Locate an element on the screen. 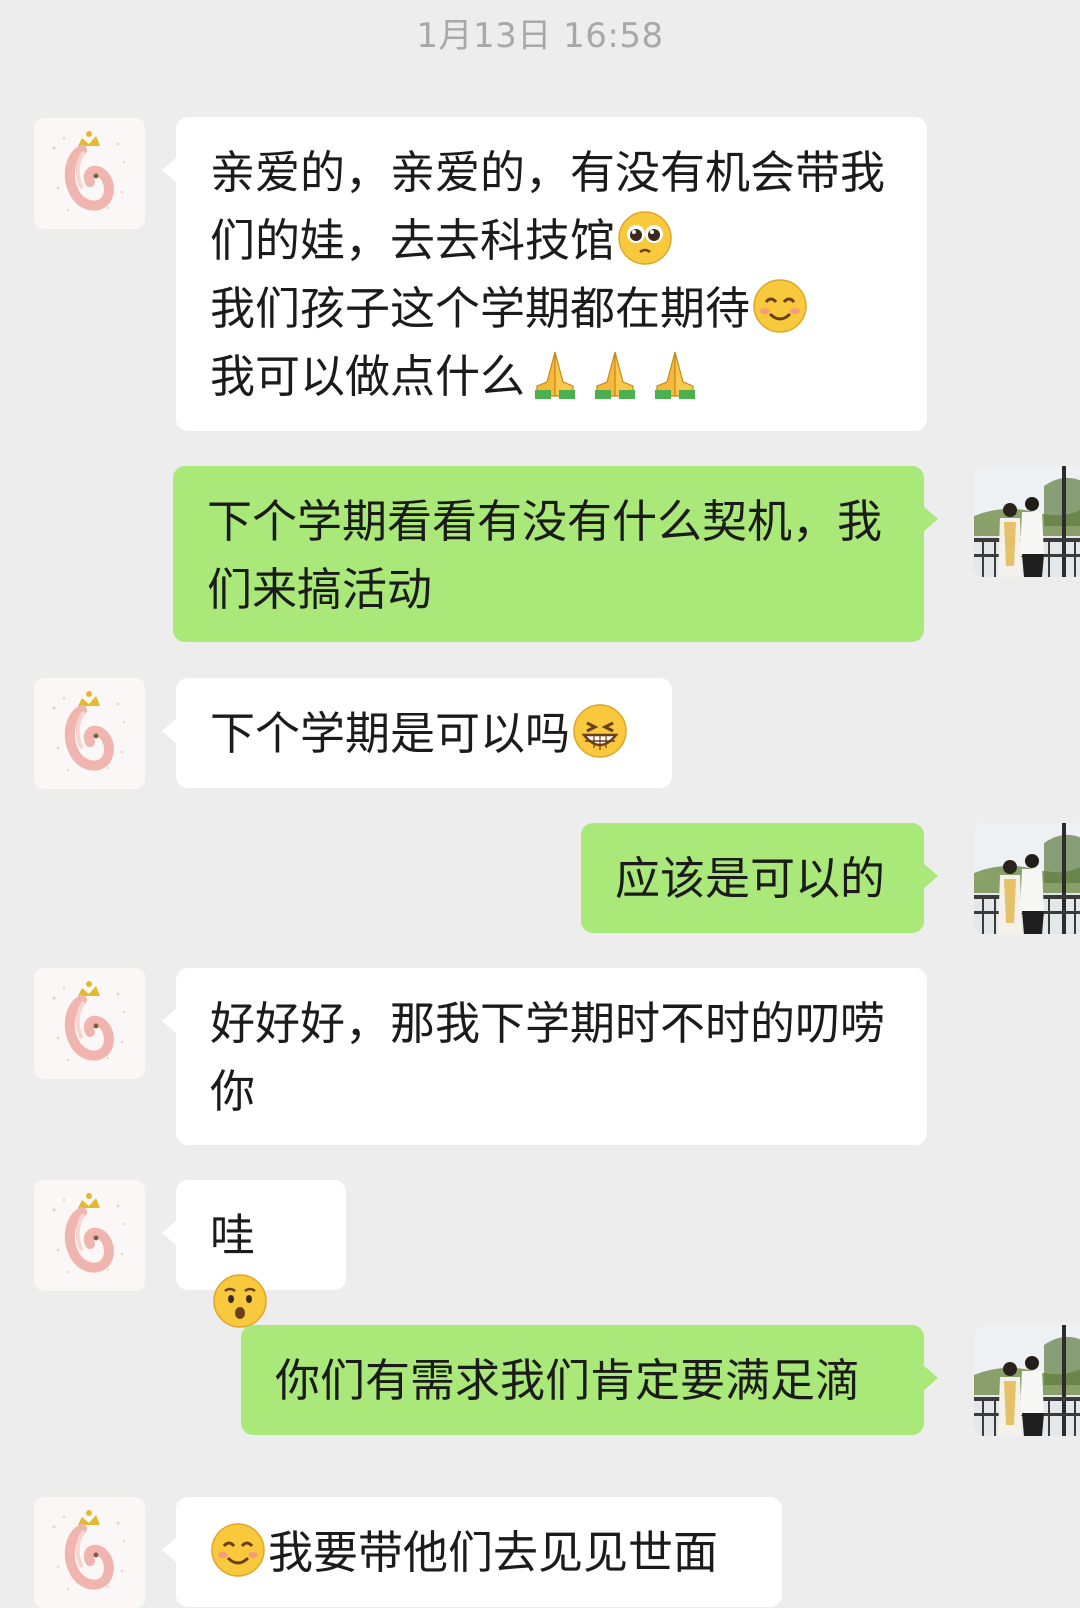 This screenshot has width=1080, height=1608. message-text-line: 好好好，那我下学期时不时的叨唠 is located at coordinates (548, 1023).